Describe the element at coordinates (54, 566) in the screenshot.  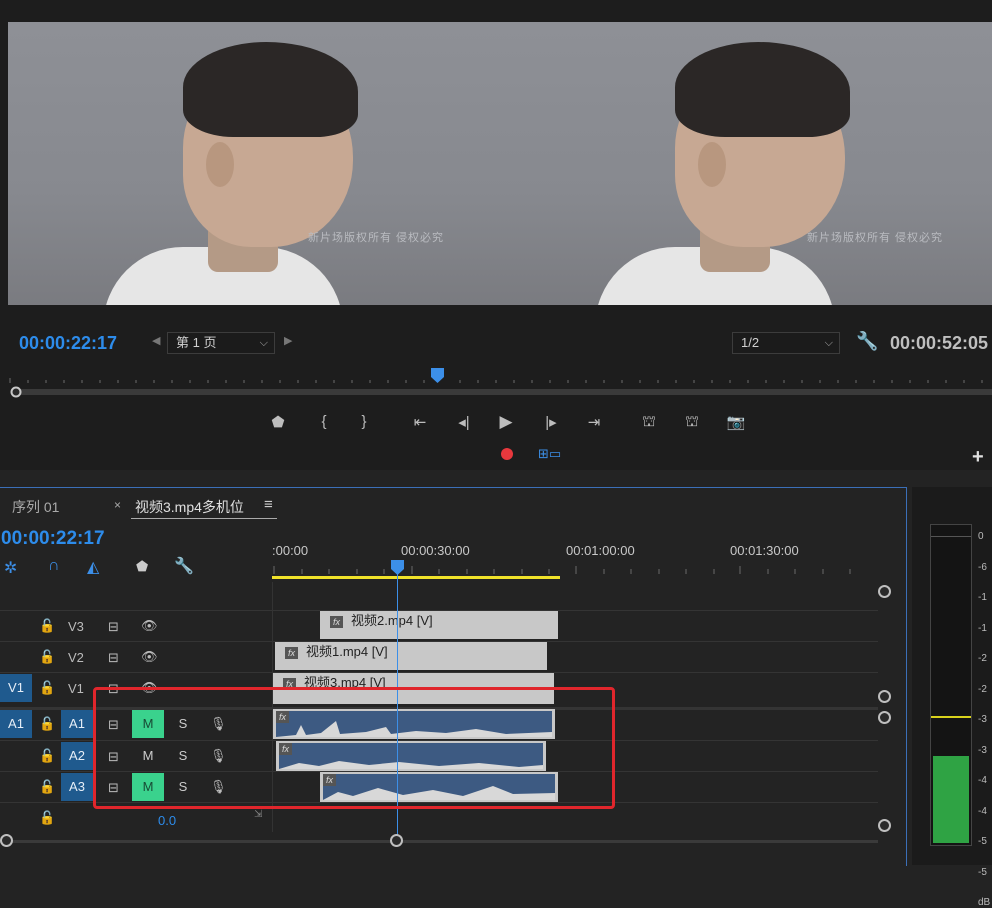
I see `snap-magnet-icon: ∩` at that location.